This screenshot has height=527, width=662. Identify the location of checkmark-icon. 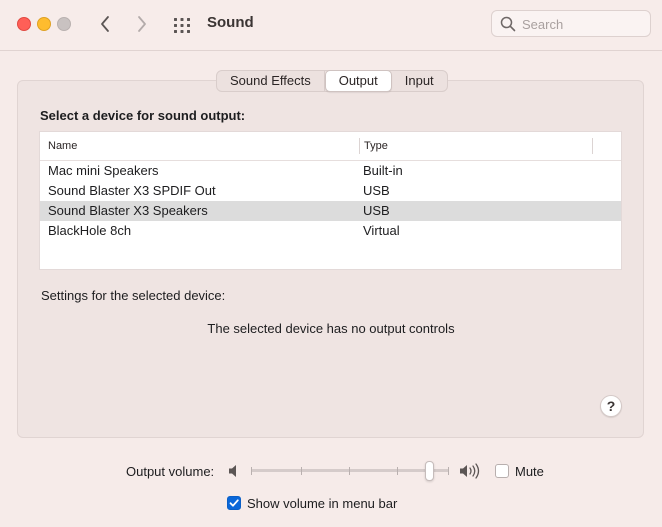
(234, 503).